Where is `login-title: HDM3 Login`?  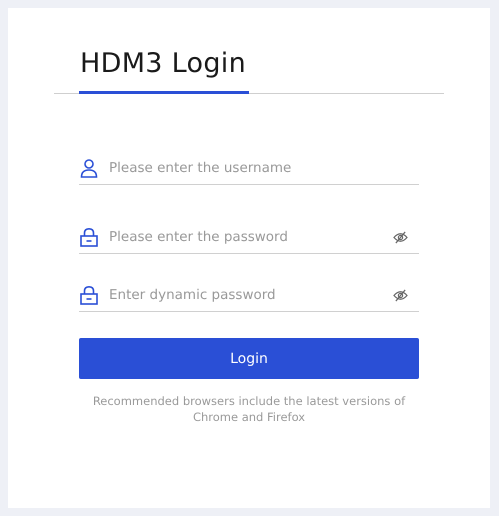 login-title: HDM3 Login is located at coordinates (164, 71).